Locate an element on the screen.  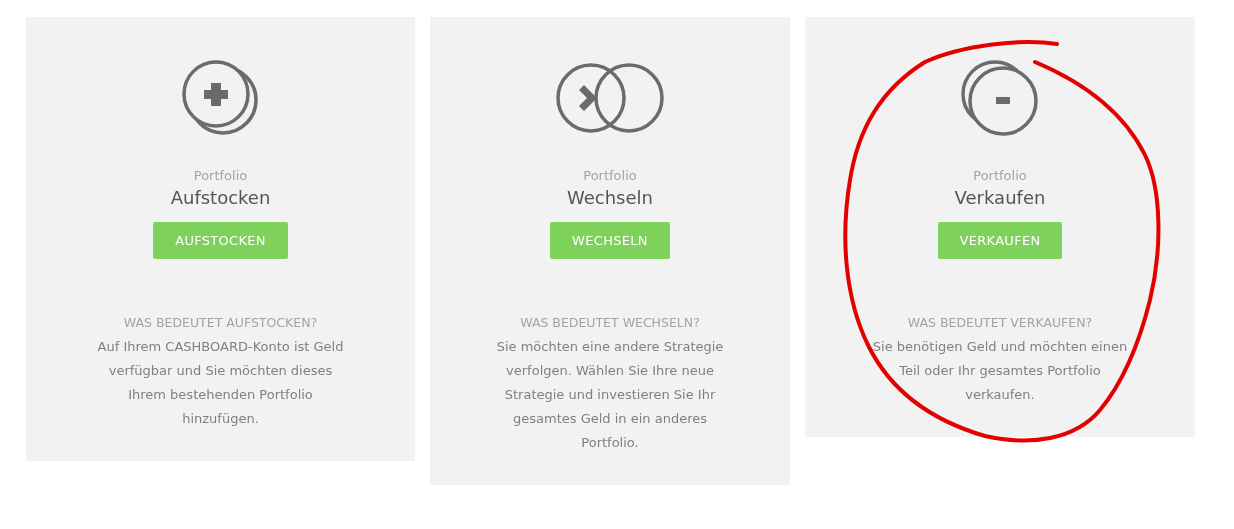
card-title: Wechseln is located at coordinates (610, 198).